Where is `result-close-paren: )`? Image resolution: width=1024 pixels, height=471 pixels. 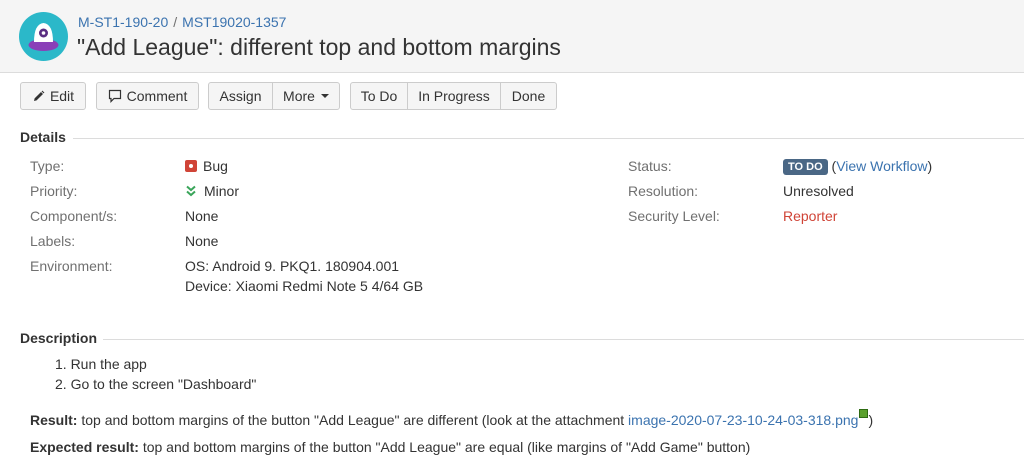 result-close-paren: ) is located at coordinates (871, 420).